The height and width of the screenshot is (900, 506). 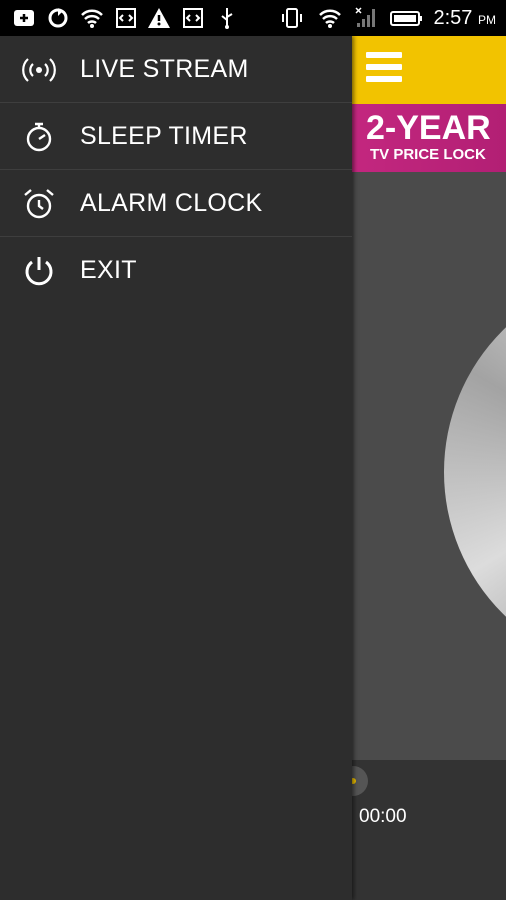 I want to click on sync-icon, so click(x=58, y=18).